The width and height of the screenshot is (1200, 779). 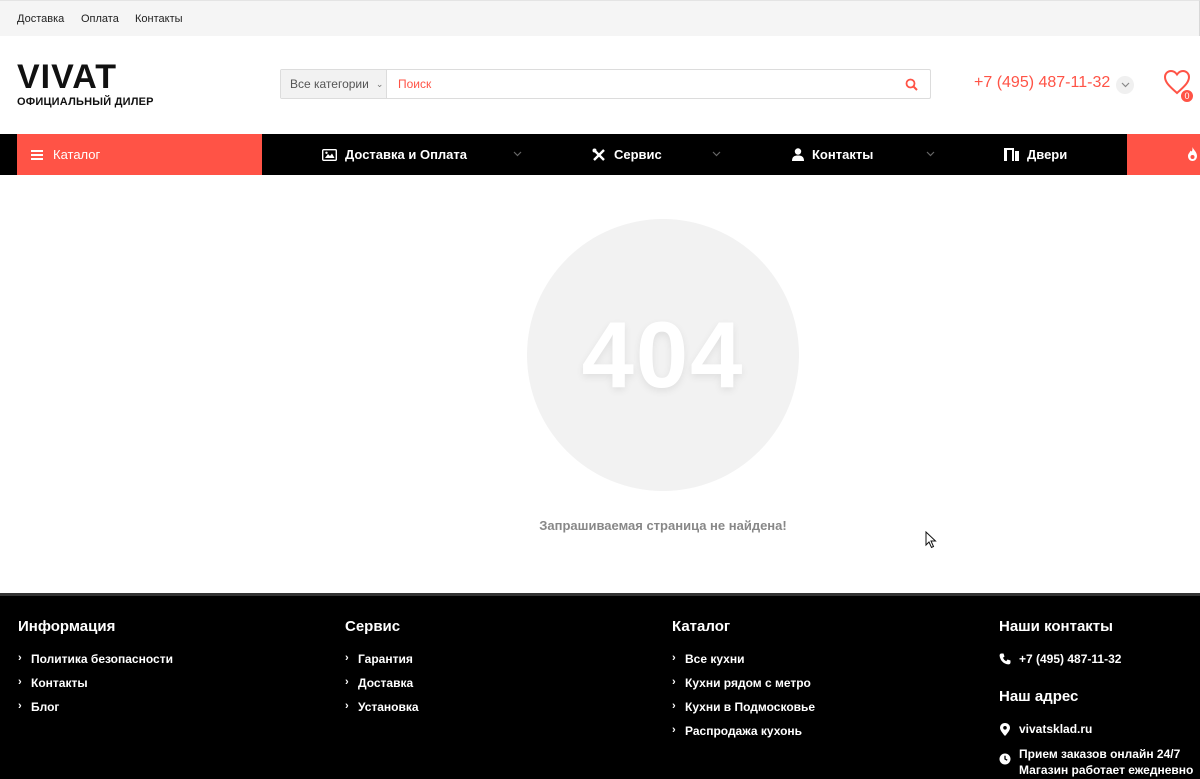 I want to click on footer-link: › Кухни рядом с метро, so click(x=743, y=688).